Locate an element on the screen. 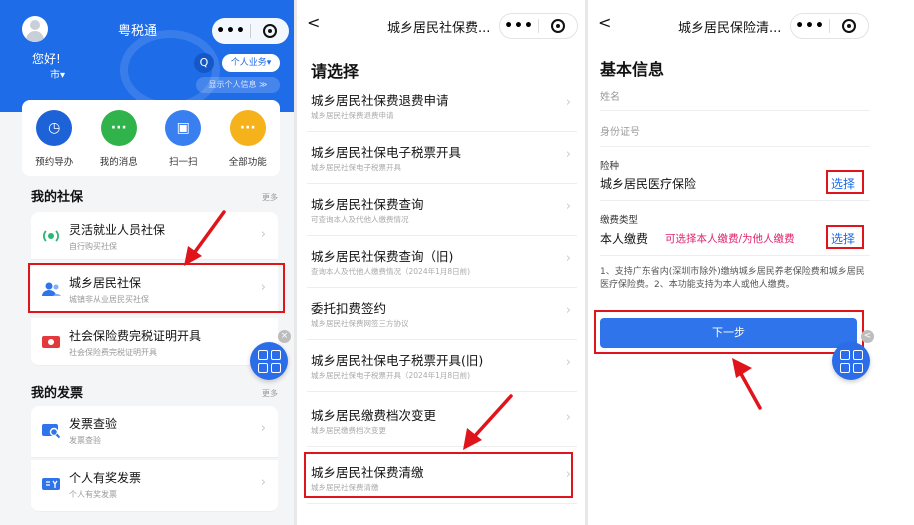 Image resolution: width=914 pixels, height=525 pixels. clock-icon: ◷ is located at coordinates (54, 128).